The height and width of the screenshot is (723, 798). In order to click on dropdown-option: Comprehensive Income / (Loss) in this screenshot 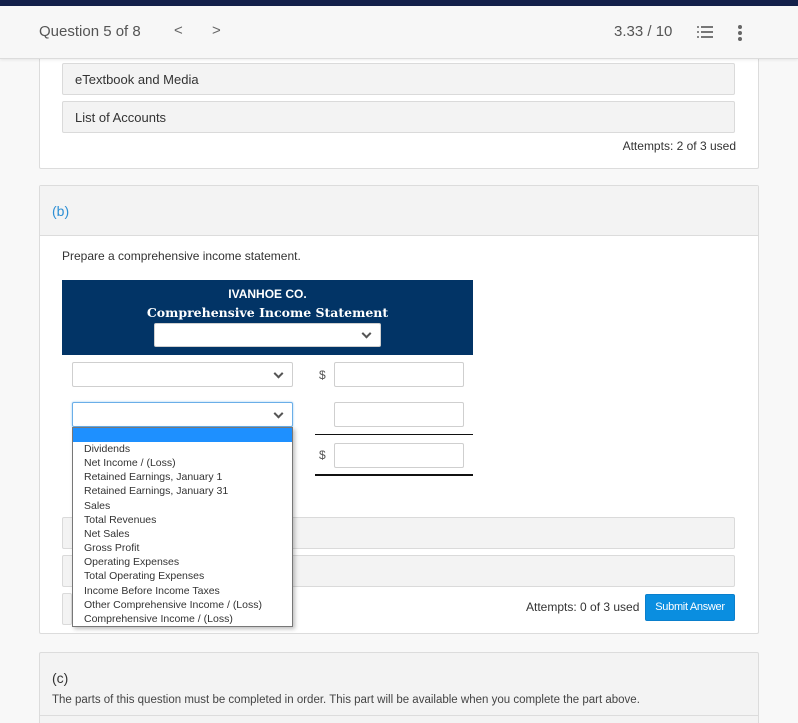, I will do `click(182, 619)`.